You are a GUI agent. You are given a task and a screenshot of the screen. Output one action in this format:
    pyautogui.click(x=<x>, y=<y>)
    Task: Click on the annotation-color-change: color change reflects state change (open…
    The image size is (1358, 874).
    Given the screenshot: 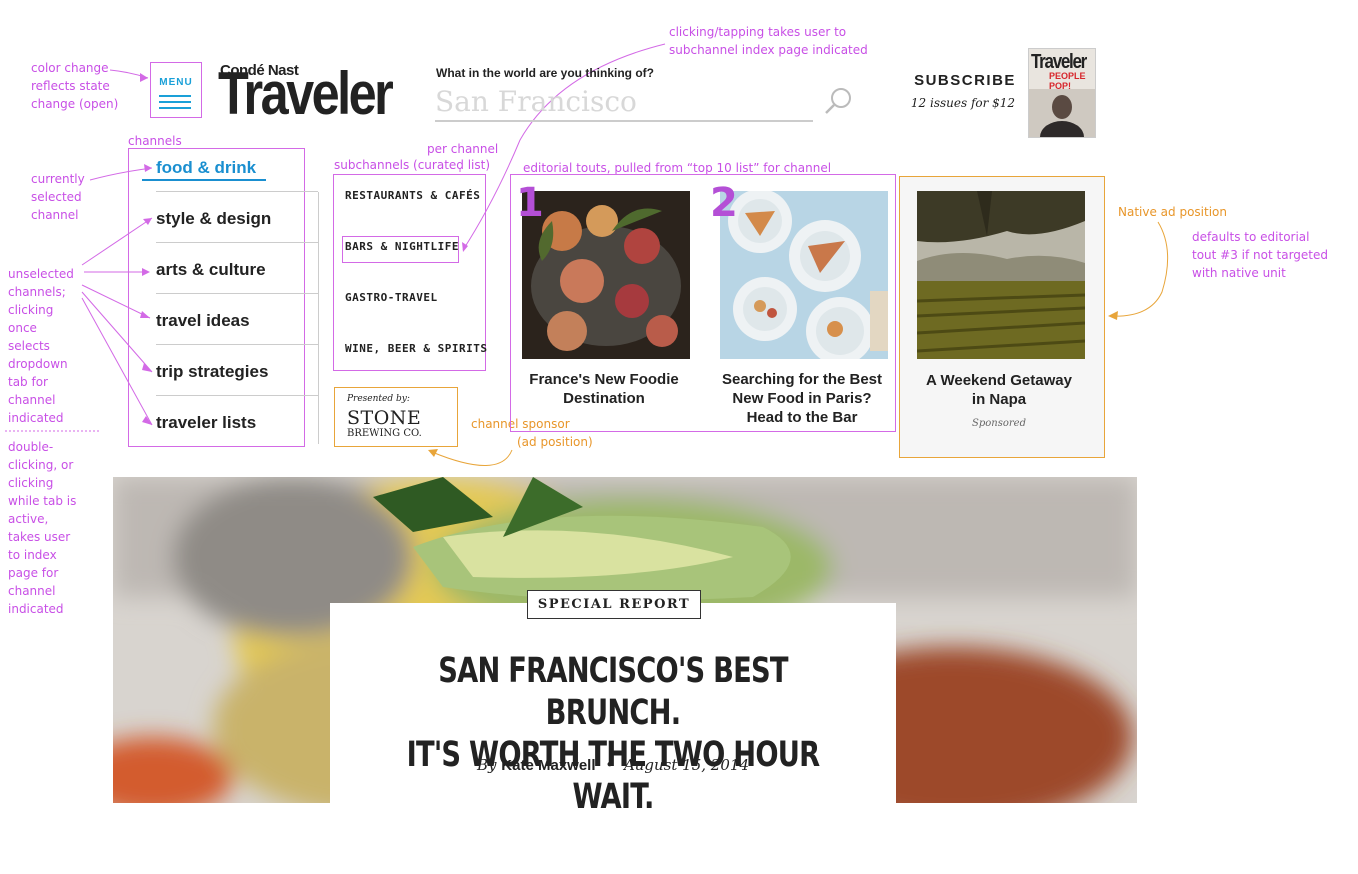 What is the action you would take?
    pyautogui.click(x=74, y=86)
    